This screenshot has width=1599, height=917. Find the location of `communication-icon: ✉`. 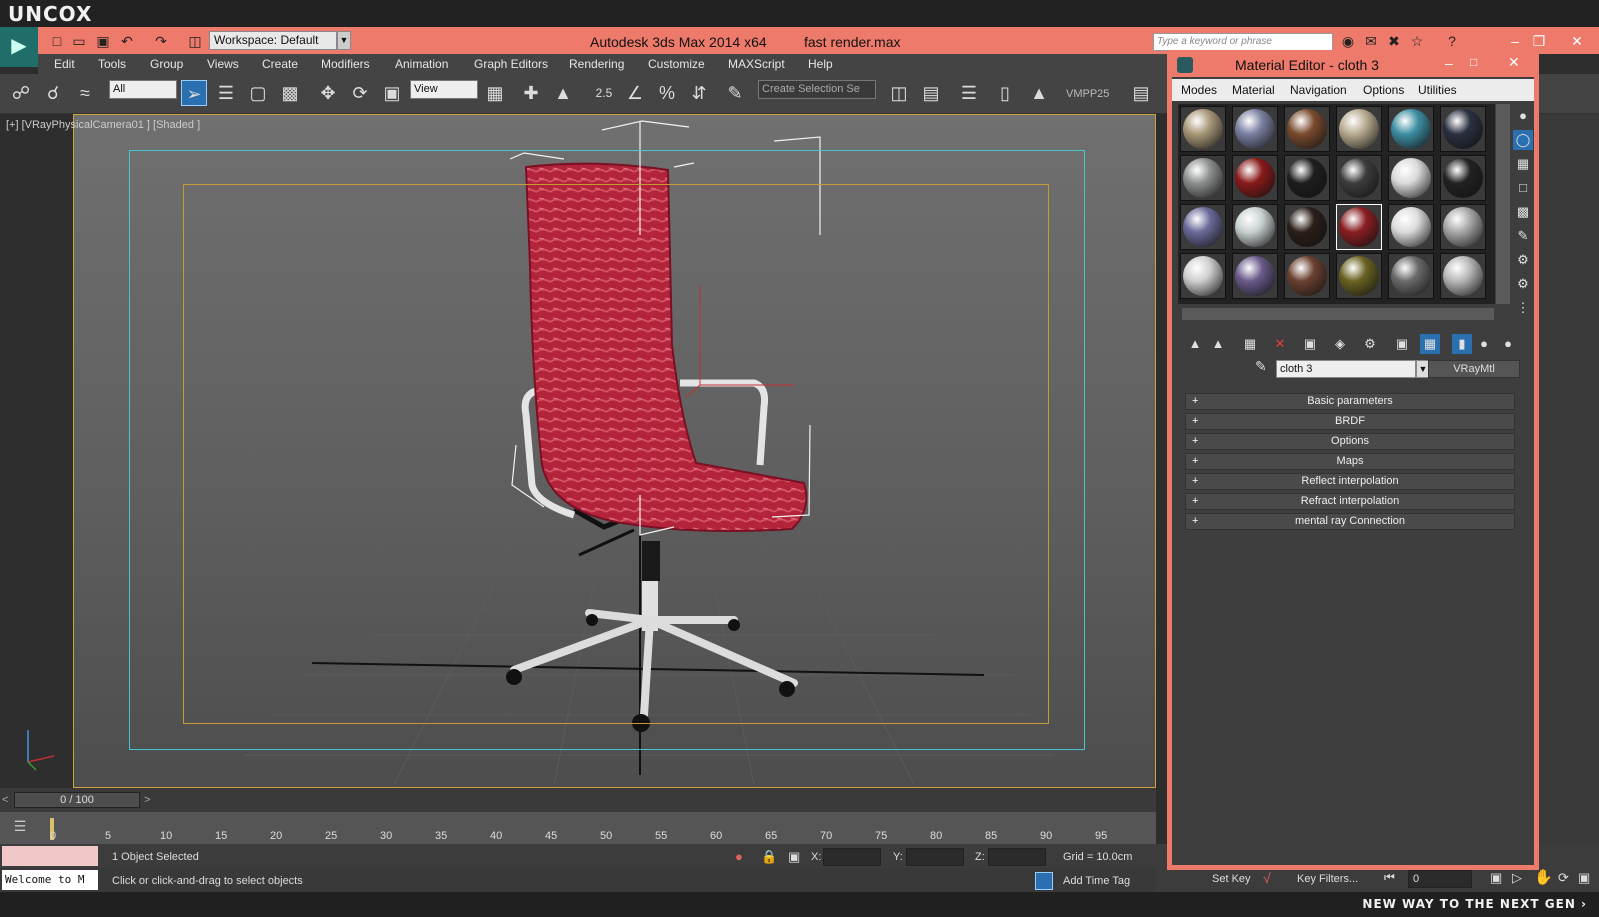

communication-icon: ✉ is located at coordinates (1371, 41).